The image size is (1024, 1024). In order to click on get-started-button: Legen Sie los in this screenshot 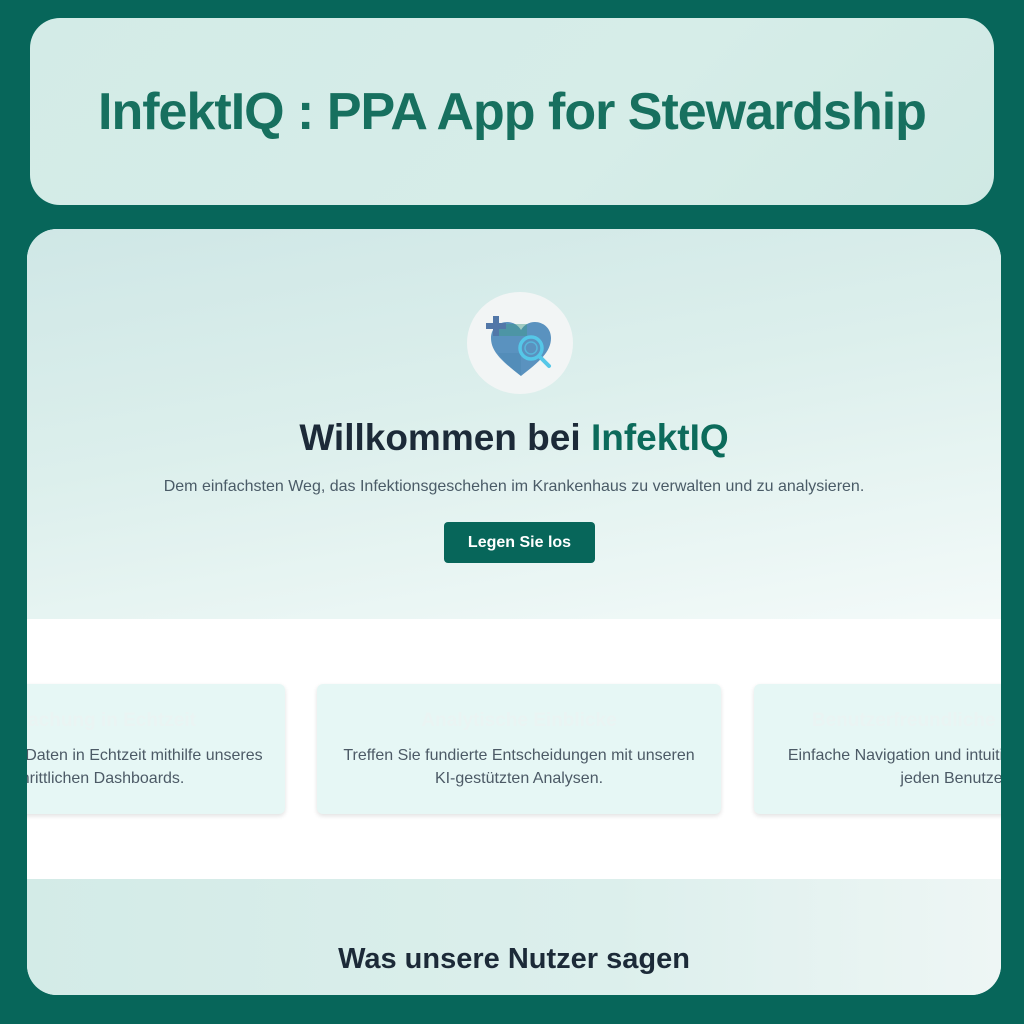, I will do `click(519, 542)`.